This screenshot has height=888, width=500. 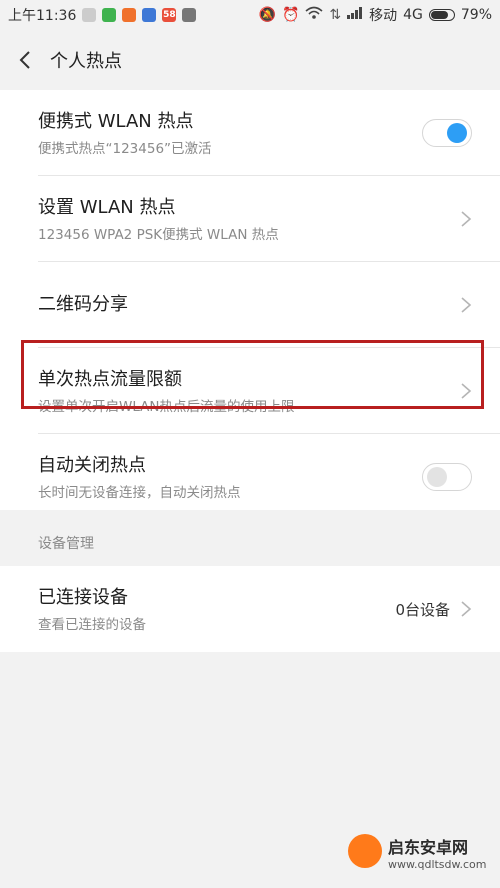 What do you see at coordinates (250, 60) in the screenshot?
I see `title-bar: 个人热点` at bounding box center [250, 60].